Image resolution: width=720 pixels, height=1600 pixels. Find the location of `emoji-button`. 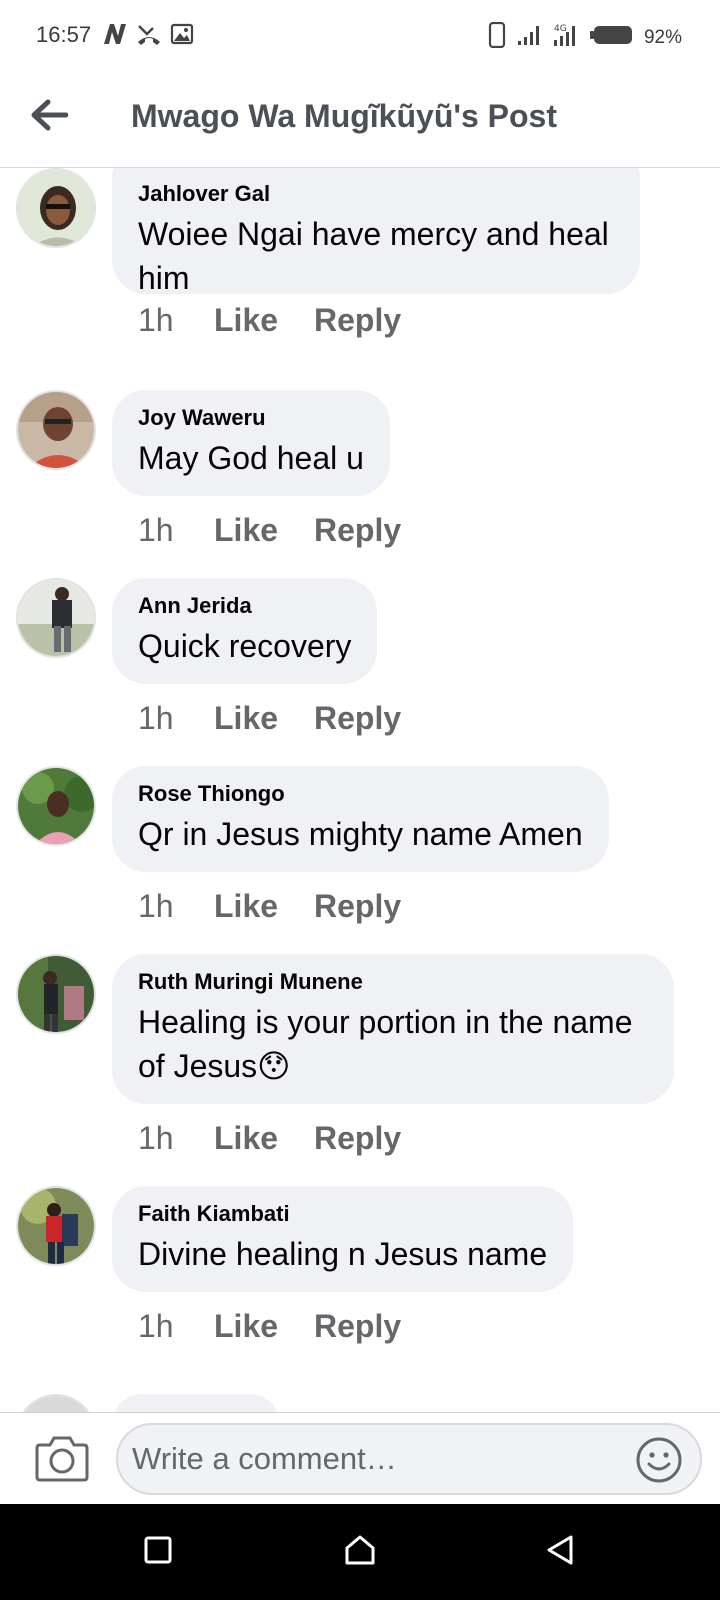

emoji-button is located at coordinates (659, 1460).